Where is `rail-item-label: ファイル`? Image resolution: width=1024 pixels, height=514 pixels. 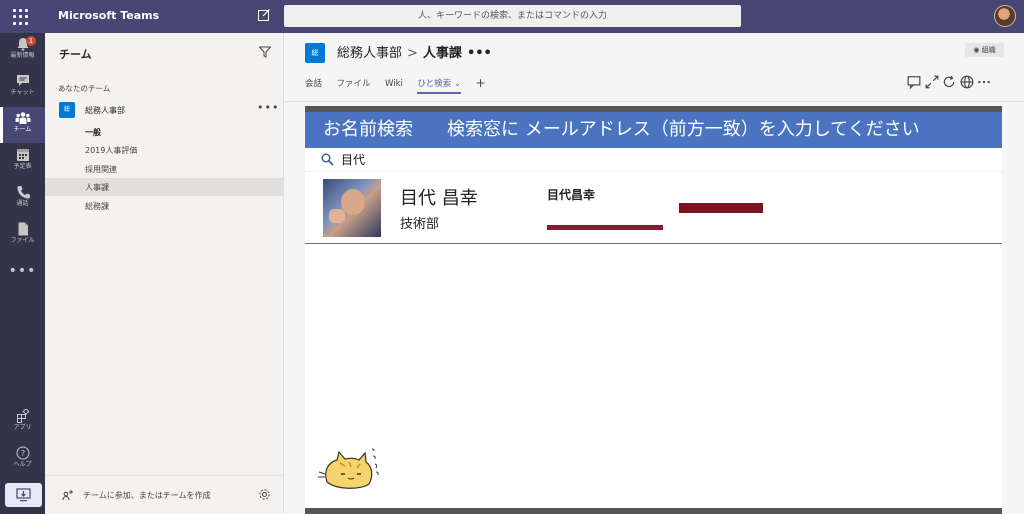 rail-item-label: ファイル is located at coordinates (22, 240).